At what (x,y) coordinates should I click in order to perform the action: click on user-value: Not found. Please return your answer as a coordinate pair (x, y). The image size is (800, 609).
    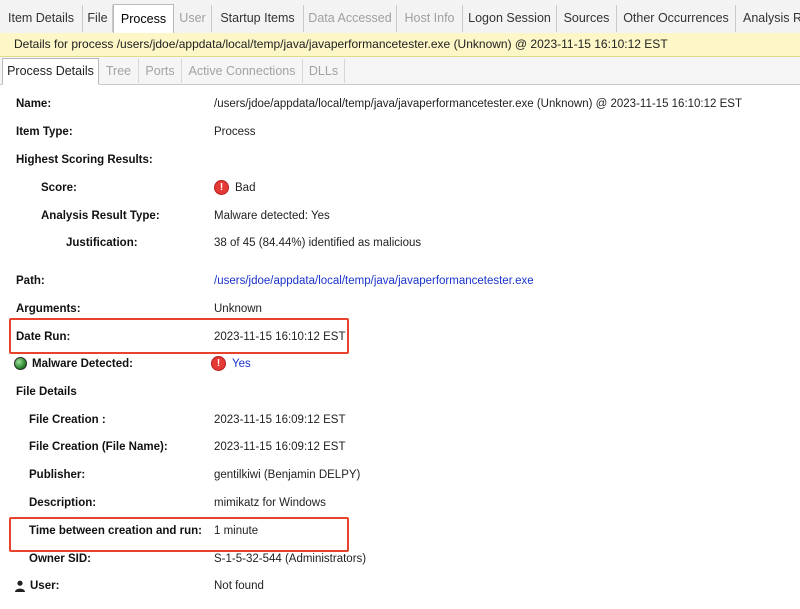
    Looking at the image, I should click on (239, 586).